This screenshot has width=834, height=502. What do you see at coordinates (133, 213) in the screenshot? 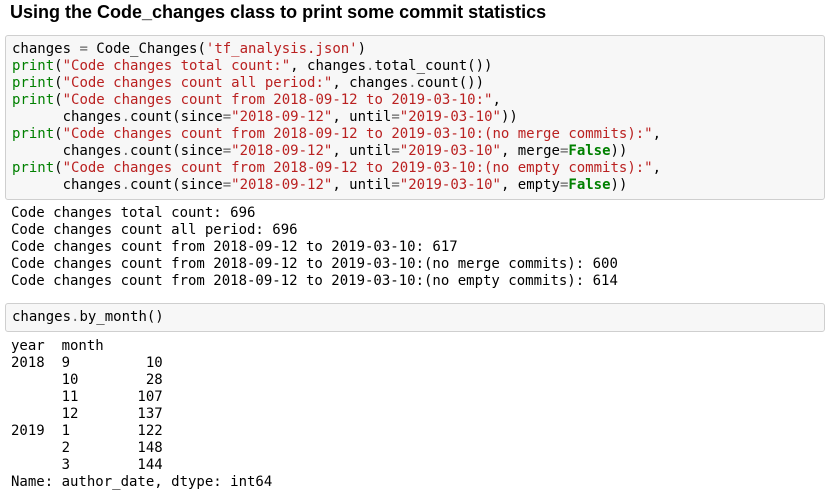
I see `output-line: Code changes total count: 696` at bounding box center [133, 213].